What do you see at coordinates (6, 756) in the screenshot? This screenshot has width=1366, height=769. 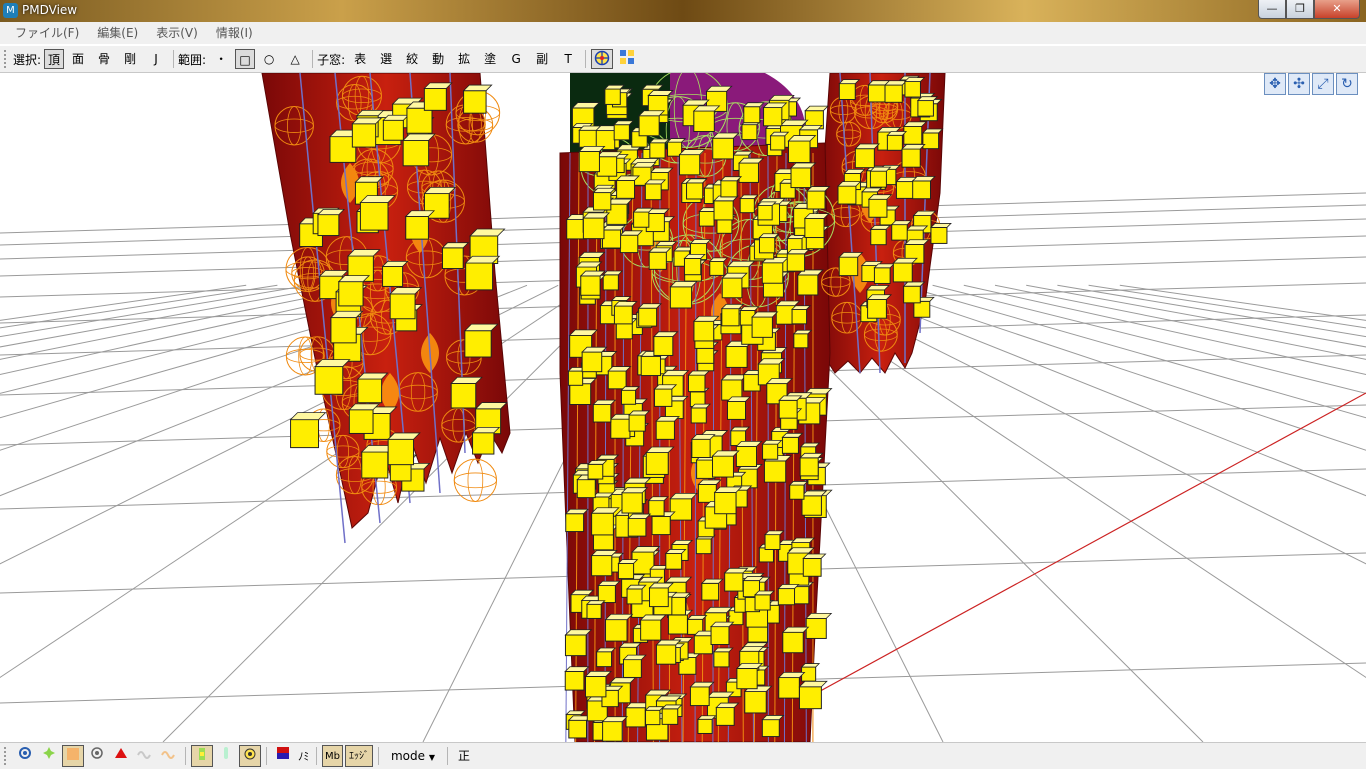 I see `statusbar-grip` at bounding box center [6, 756].